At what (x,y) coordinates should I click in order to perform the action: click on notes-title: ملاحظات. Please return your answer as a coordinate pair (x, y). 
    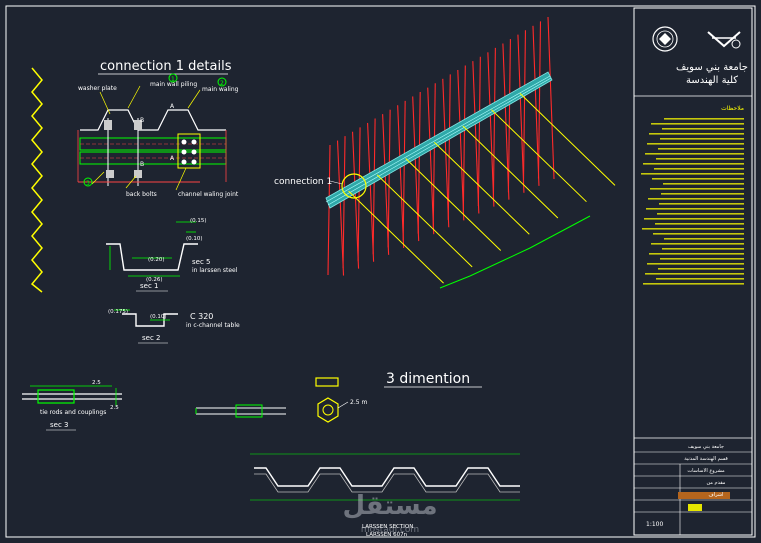
    Looking at the image, I should click on (732, 108).